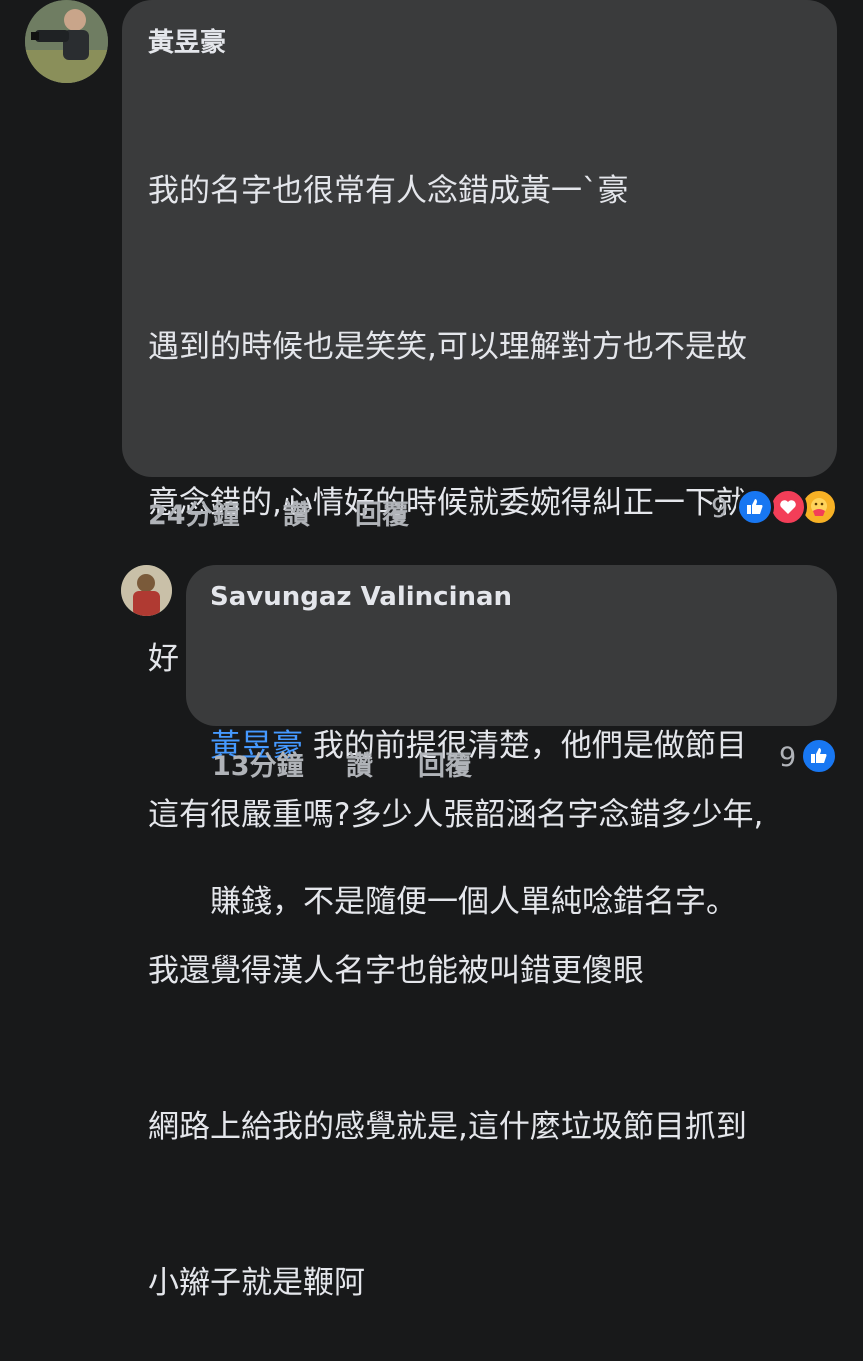 The height and width of the screenshot is (1361, 863). What do you see at coordinates (445, 763) in the screenshot?
I see `reply-reply-button: 回覆` at bounding box center [445, 763].